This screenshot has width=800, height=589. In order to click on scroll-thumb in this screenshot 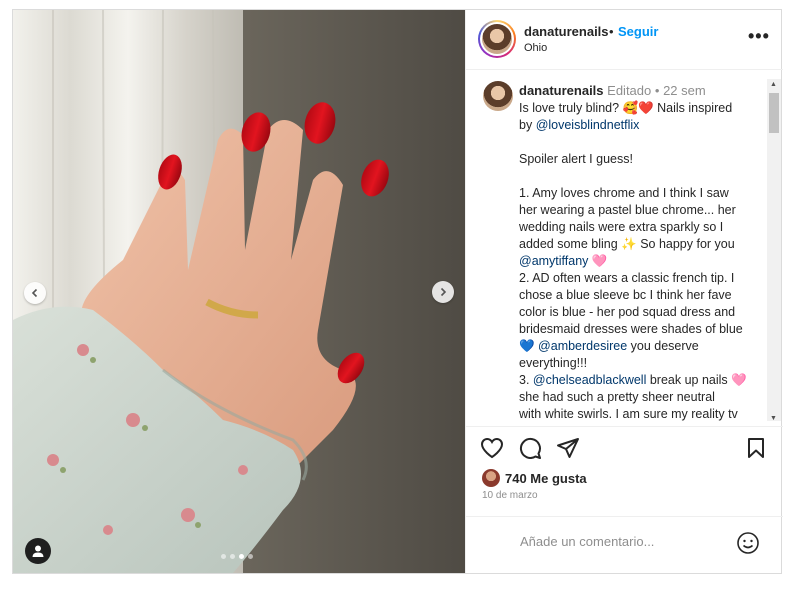, I will do `click(774, 113)`.